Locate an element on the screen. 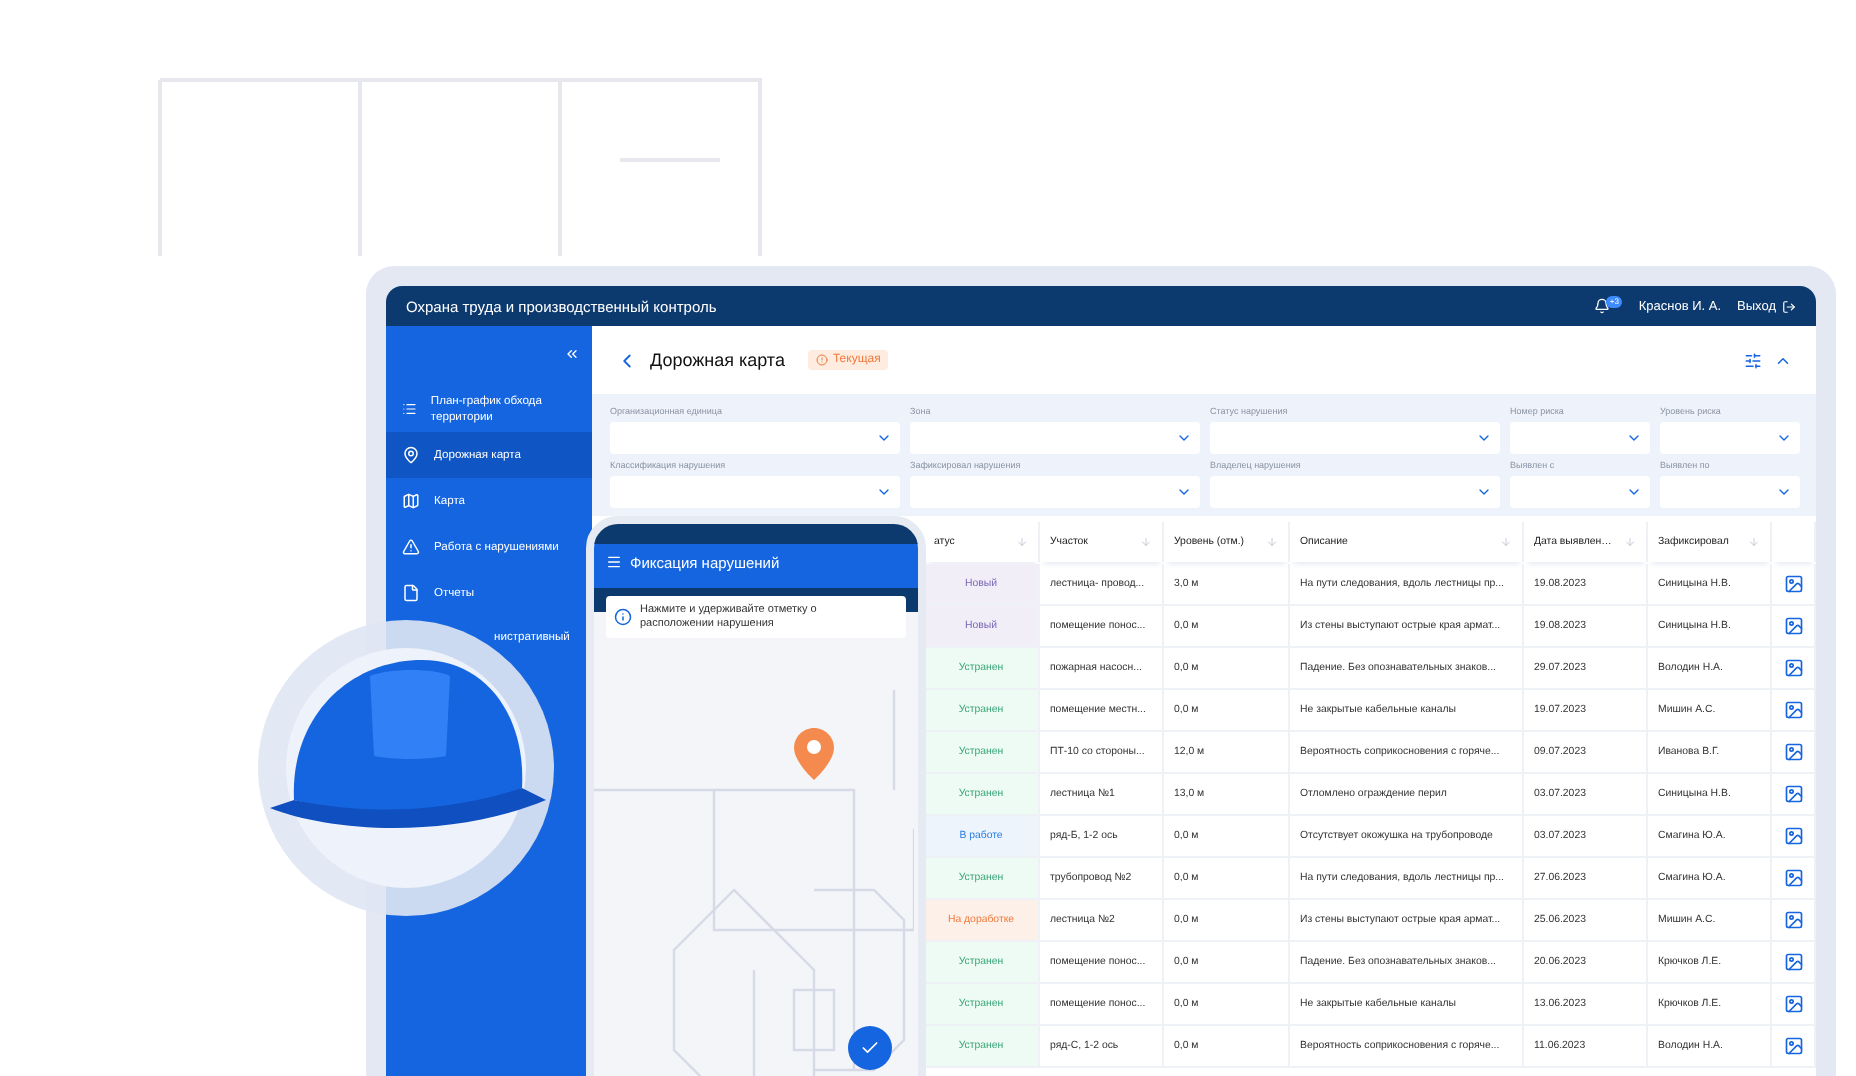  map-pin-icon is located at coordinates (411, 455).